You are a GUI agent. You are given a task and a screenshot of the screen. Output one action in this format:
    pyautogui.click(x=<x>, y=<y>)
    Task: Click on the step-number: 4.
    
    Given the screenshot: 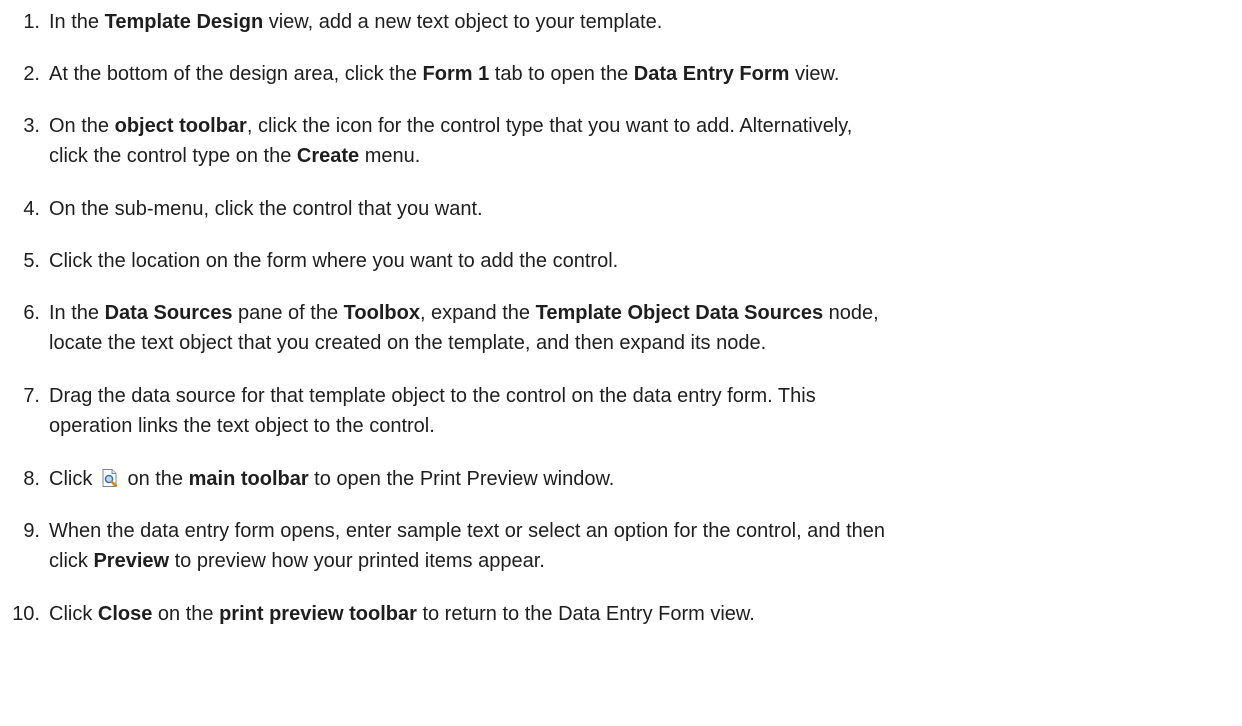 What is the action you would take?
    pyautogui.click(x=31, y=209)
    